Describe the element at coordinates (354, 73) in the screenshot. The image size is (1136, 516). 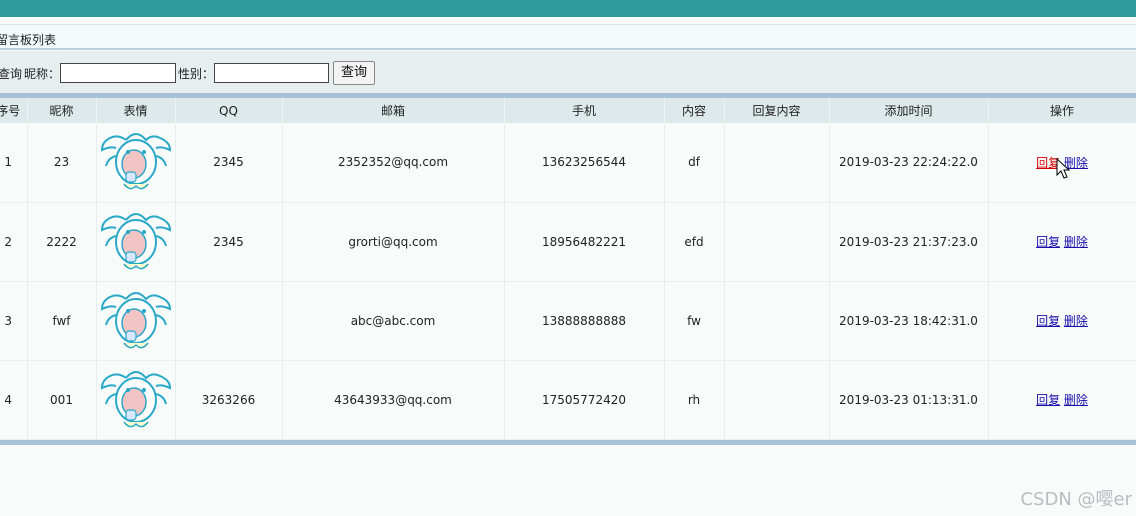
I see `search-button: 查询` at that location.